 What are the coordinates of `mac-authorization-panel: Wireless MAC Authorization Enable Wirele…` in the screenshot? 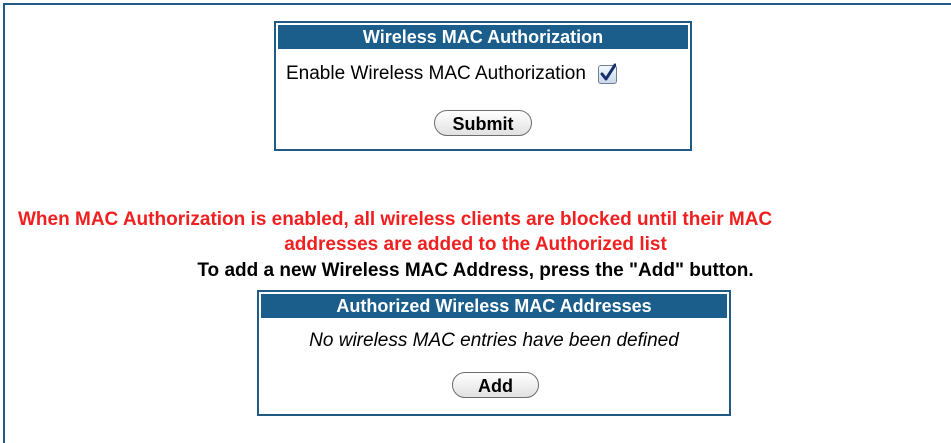 It's located at (483, 86).